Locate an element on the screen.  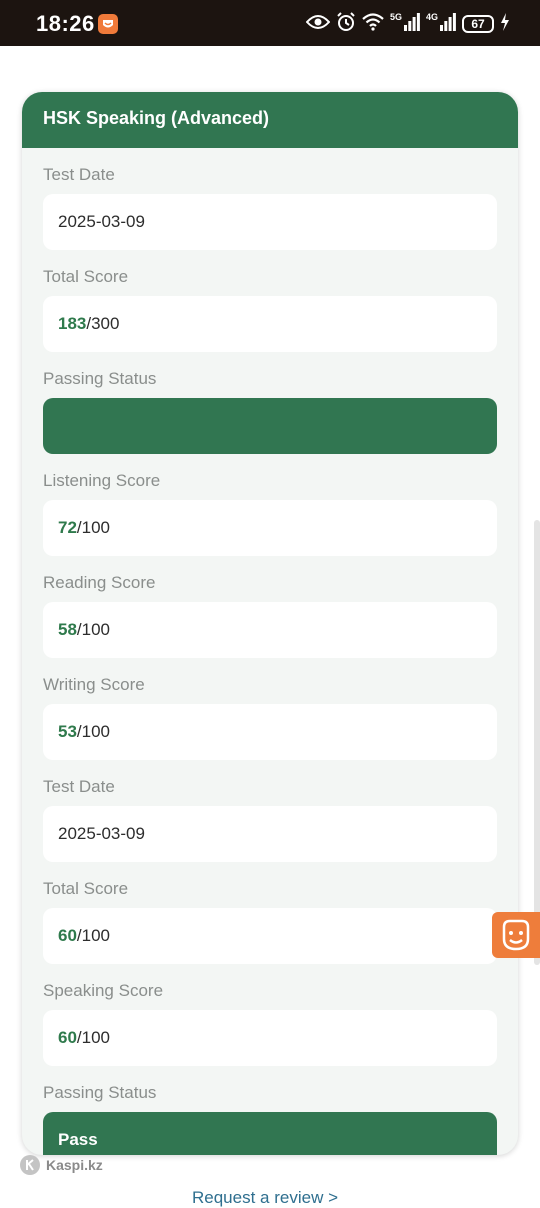
score-achieved: 183 is located at coordinates (72, 323).